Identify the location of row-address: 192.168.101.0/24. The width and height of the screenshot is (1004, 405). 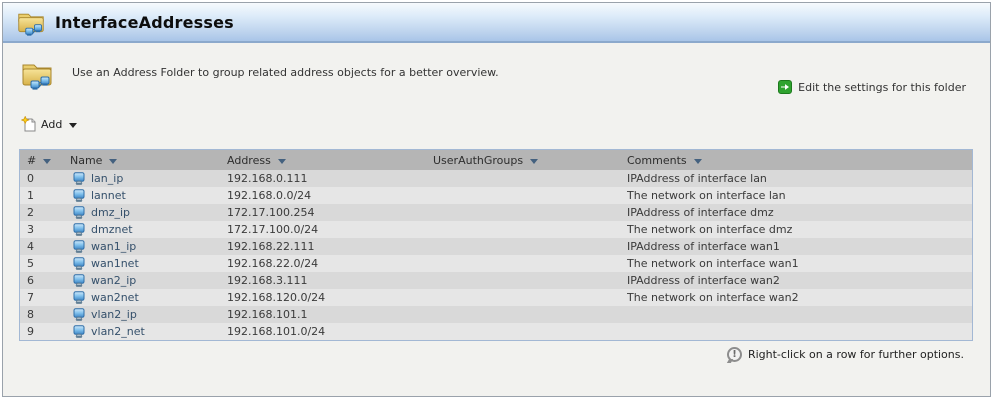
(276, 331).